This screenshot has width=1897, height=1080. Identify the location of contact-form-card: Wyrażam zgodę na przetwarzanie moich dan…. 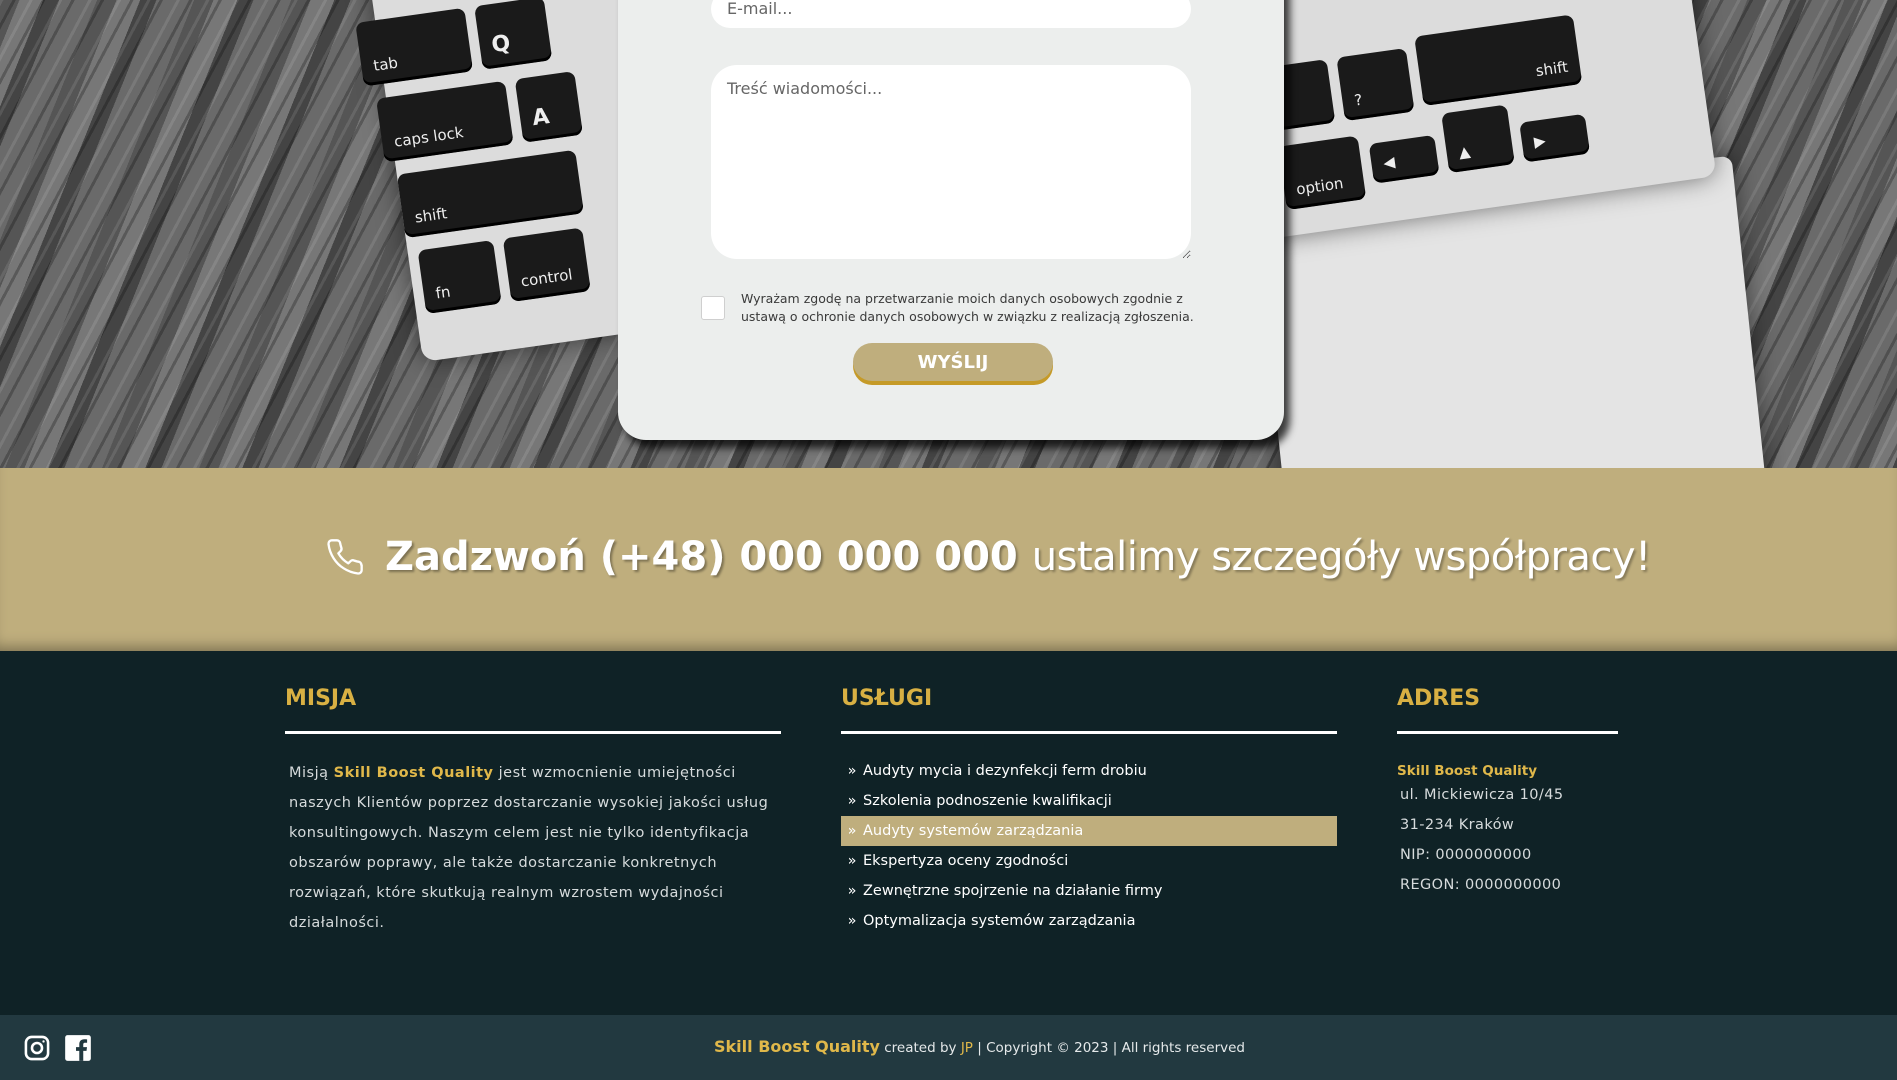
(951, 220).